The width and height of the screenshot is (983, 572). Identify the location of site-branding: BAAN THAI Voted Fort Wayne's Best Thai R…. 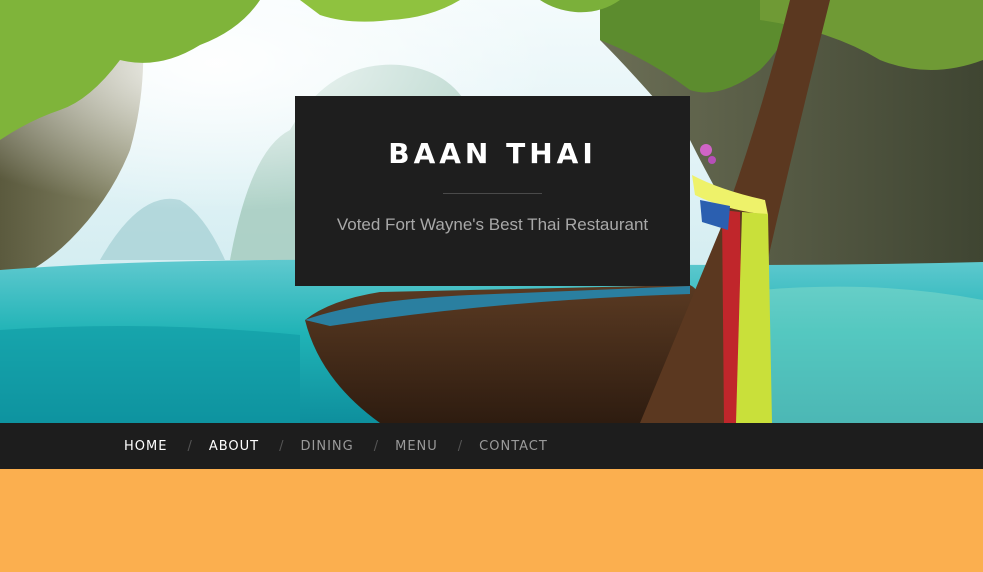
(492, 191).